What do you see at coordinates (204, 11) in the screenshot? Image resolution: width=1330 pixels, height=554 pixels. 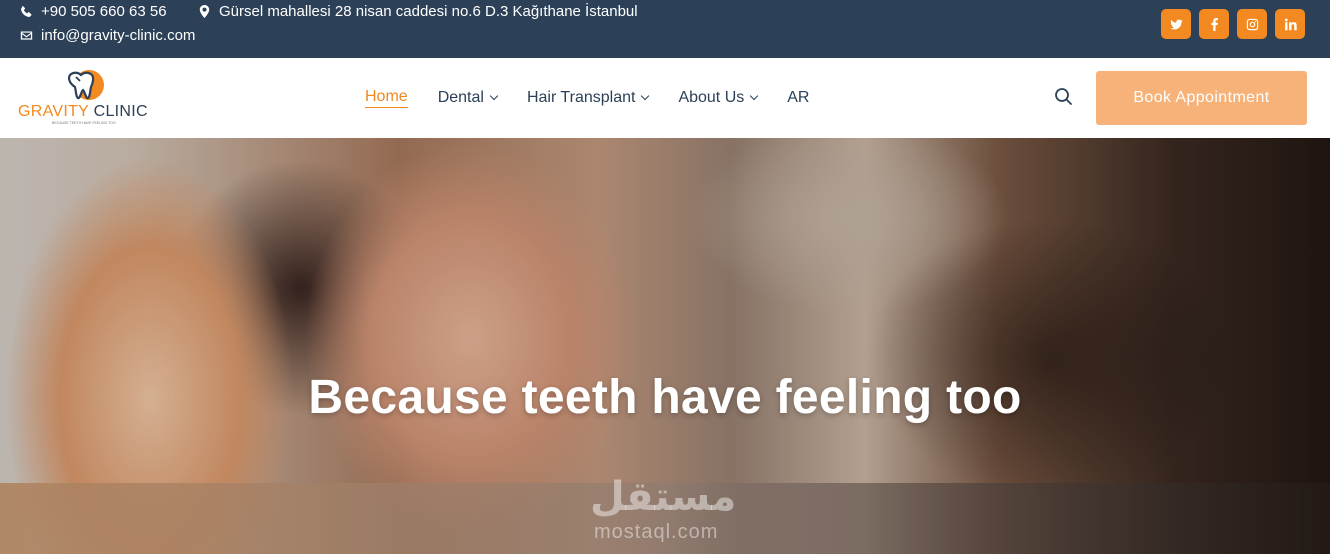 I see `location-pin-icon` at bounding box center [204, 11].